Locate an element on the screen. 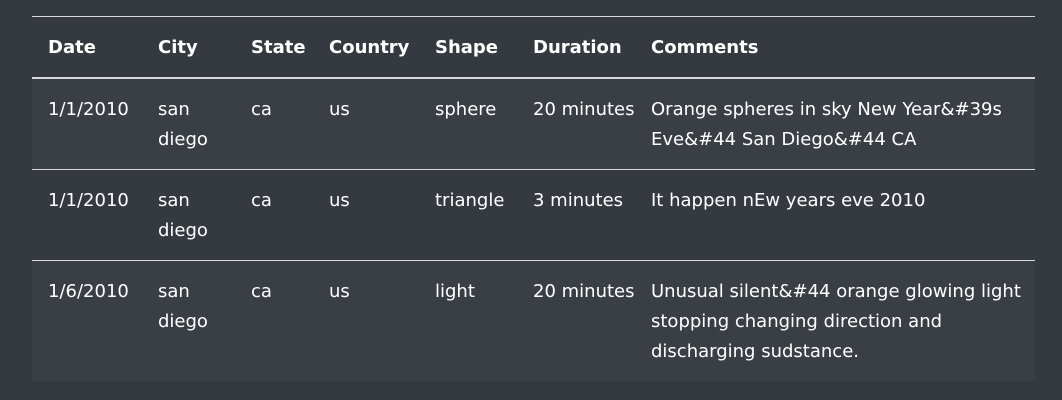  cell-comments: It happen nEw years eve 2010 is located at coordinates (835, 215).